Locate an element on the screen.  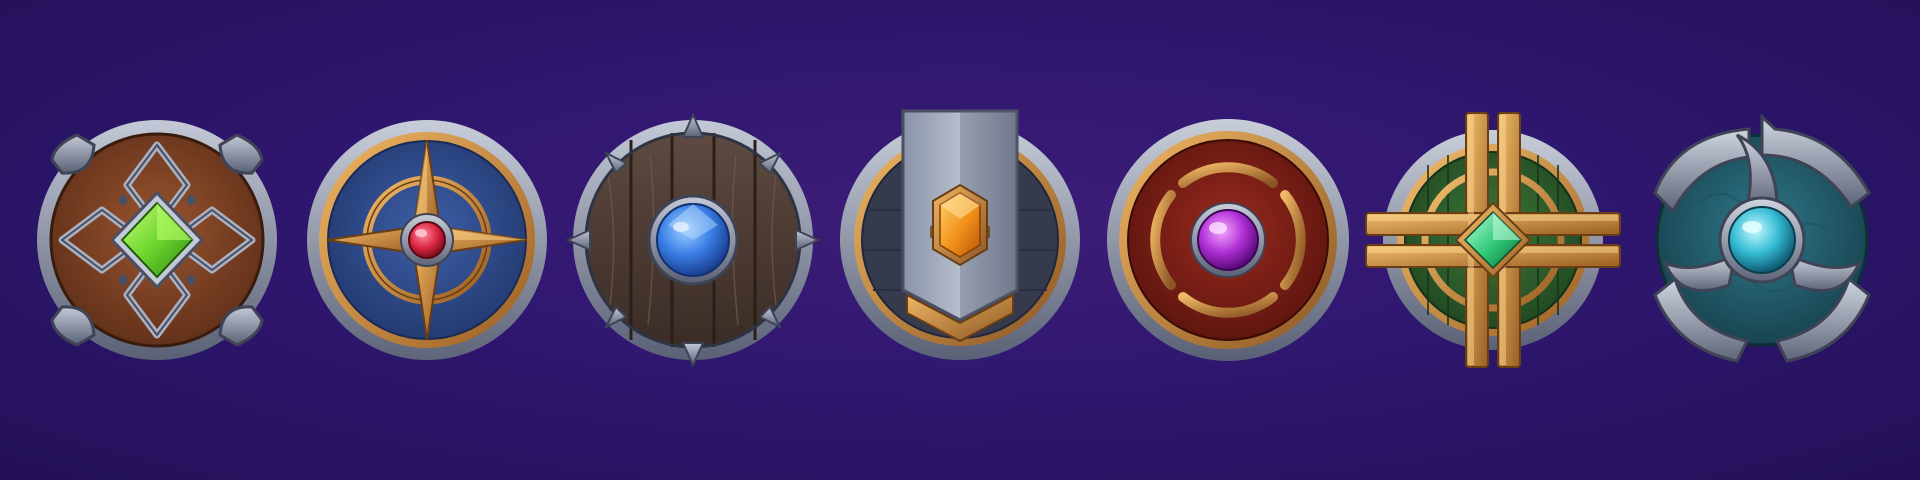
crosshair-shield-icon is located at coordinates (1228, 240).